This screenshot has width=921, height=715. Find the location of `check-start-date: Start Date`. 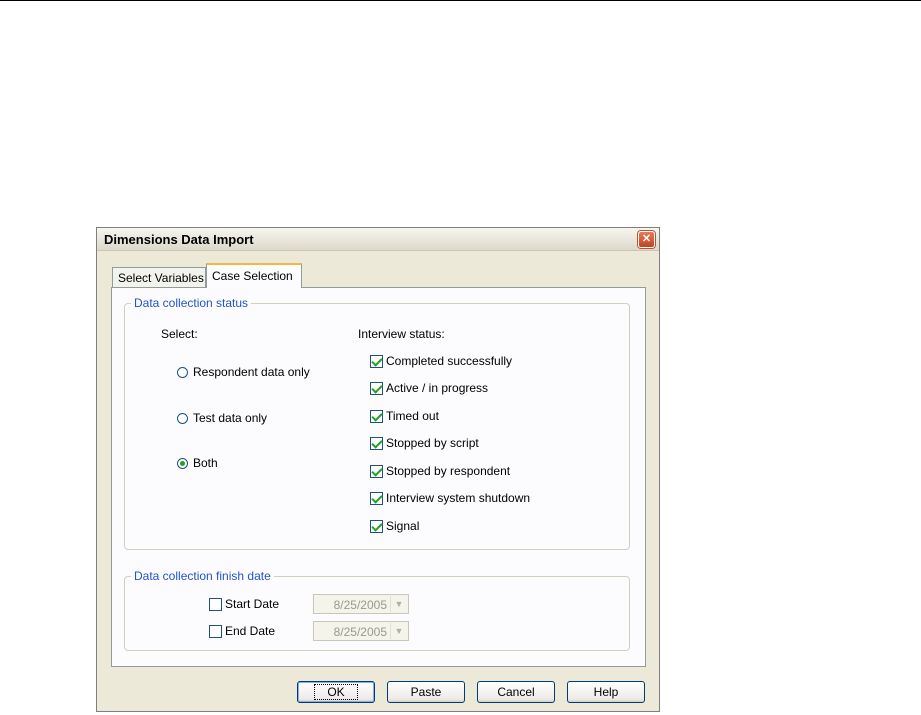

check-start-date: Start Date is located at coordinates (244, 604).